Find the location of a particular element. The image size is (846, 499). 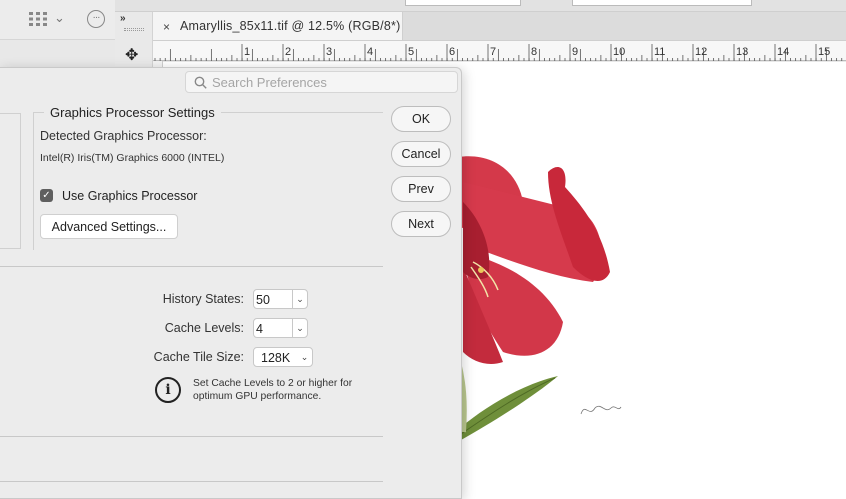

ruler-label: 14 is located at coordinates (783, 52).